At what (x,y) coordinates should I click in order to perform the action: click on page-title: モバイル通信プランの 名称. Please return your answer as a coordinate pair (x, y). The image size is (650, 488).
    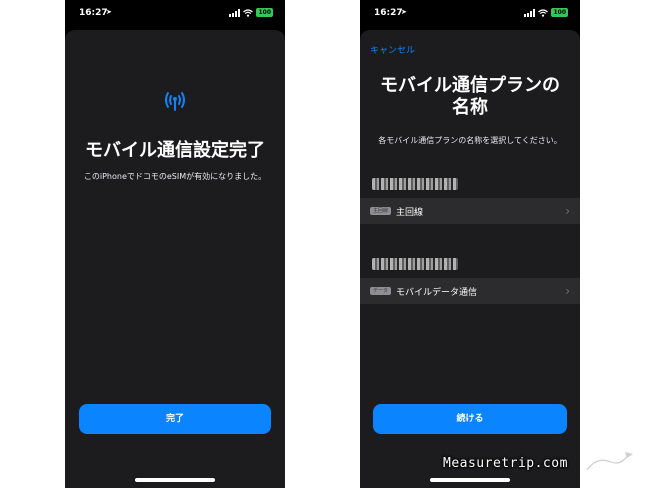
    Looking at the image, I should click on (470, 97).